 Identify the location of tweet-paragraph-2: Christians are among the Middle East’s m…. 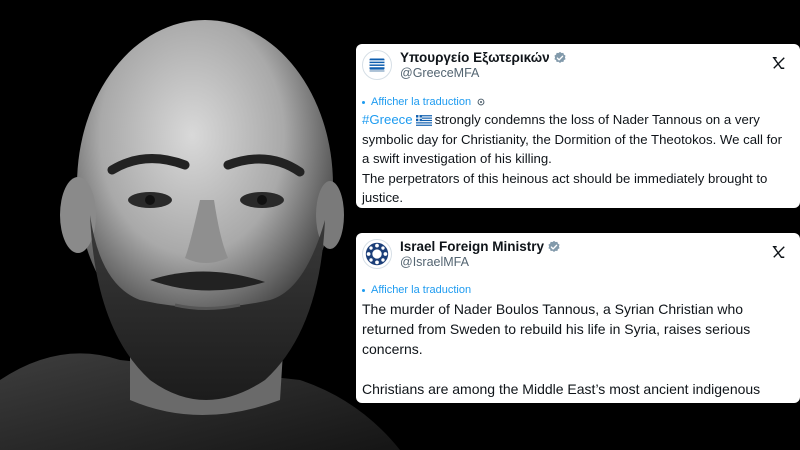
(561, 392).